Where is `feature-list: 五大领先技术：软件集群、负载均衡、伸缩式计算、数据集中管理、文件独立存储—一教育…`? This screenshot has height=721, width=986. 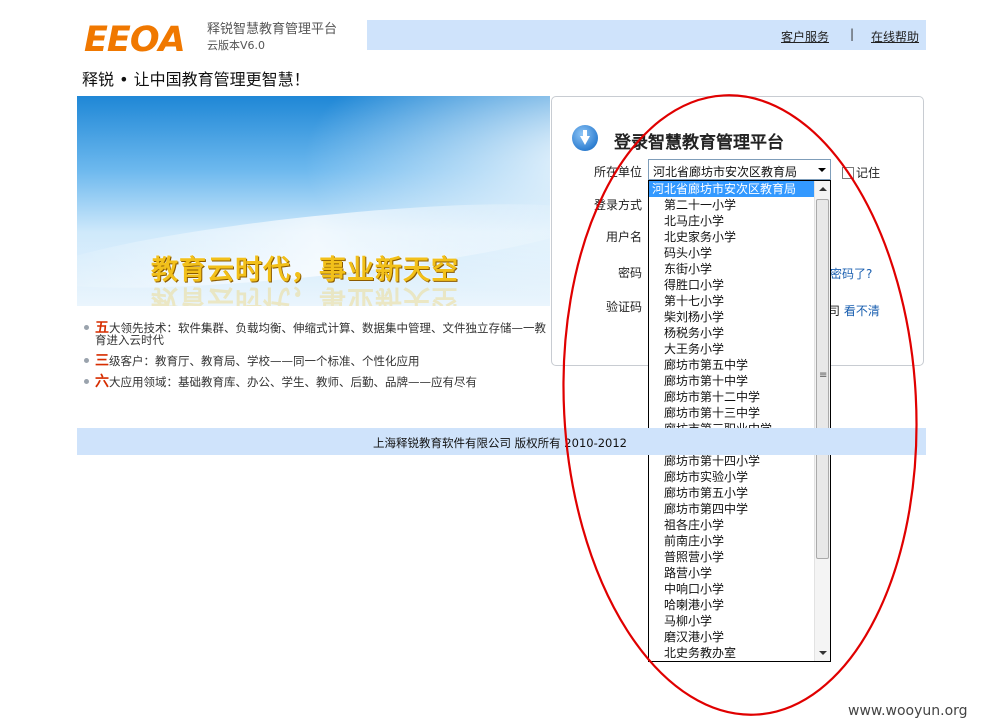
feature-list: 五大领先技术：软件集群、负载均衡、伸缩式计算、数据集中管理、文件独立存储—一教育… is located at coordinates (316, 359).